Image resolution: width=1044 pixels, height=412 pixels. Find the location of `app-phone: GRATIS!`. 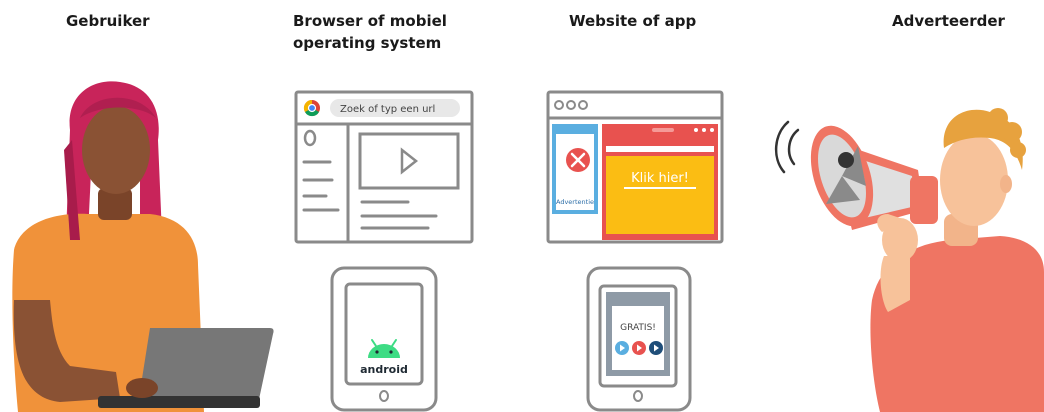

app-phone: GRATIS! is located at coordinates (639, 339).